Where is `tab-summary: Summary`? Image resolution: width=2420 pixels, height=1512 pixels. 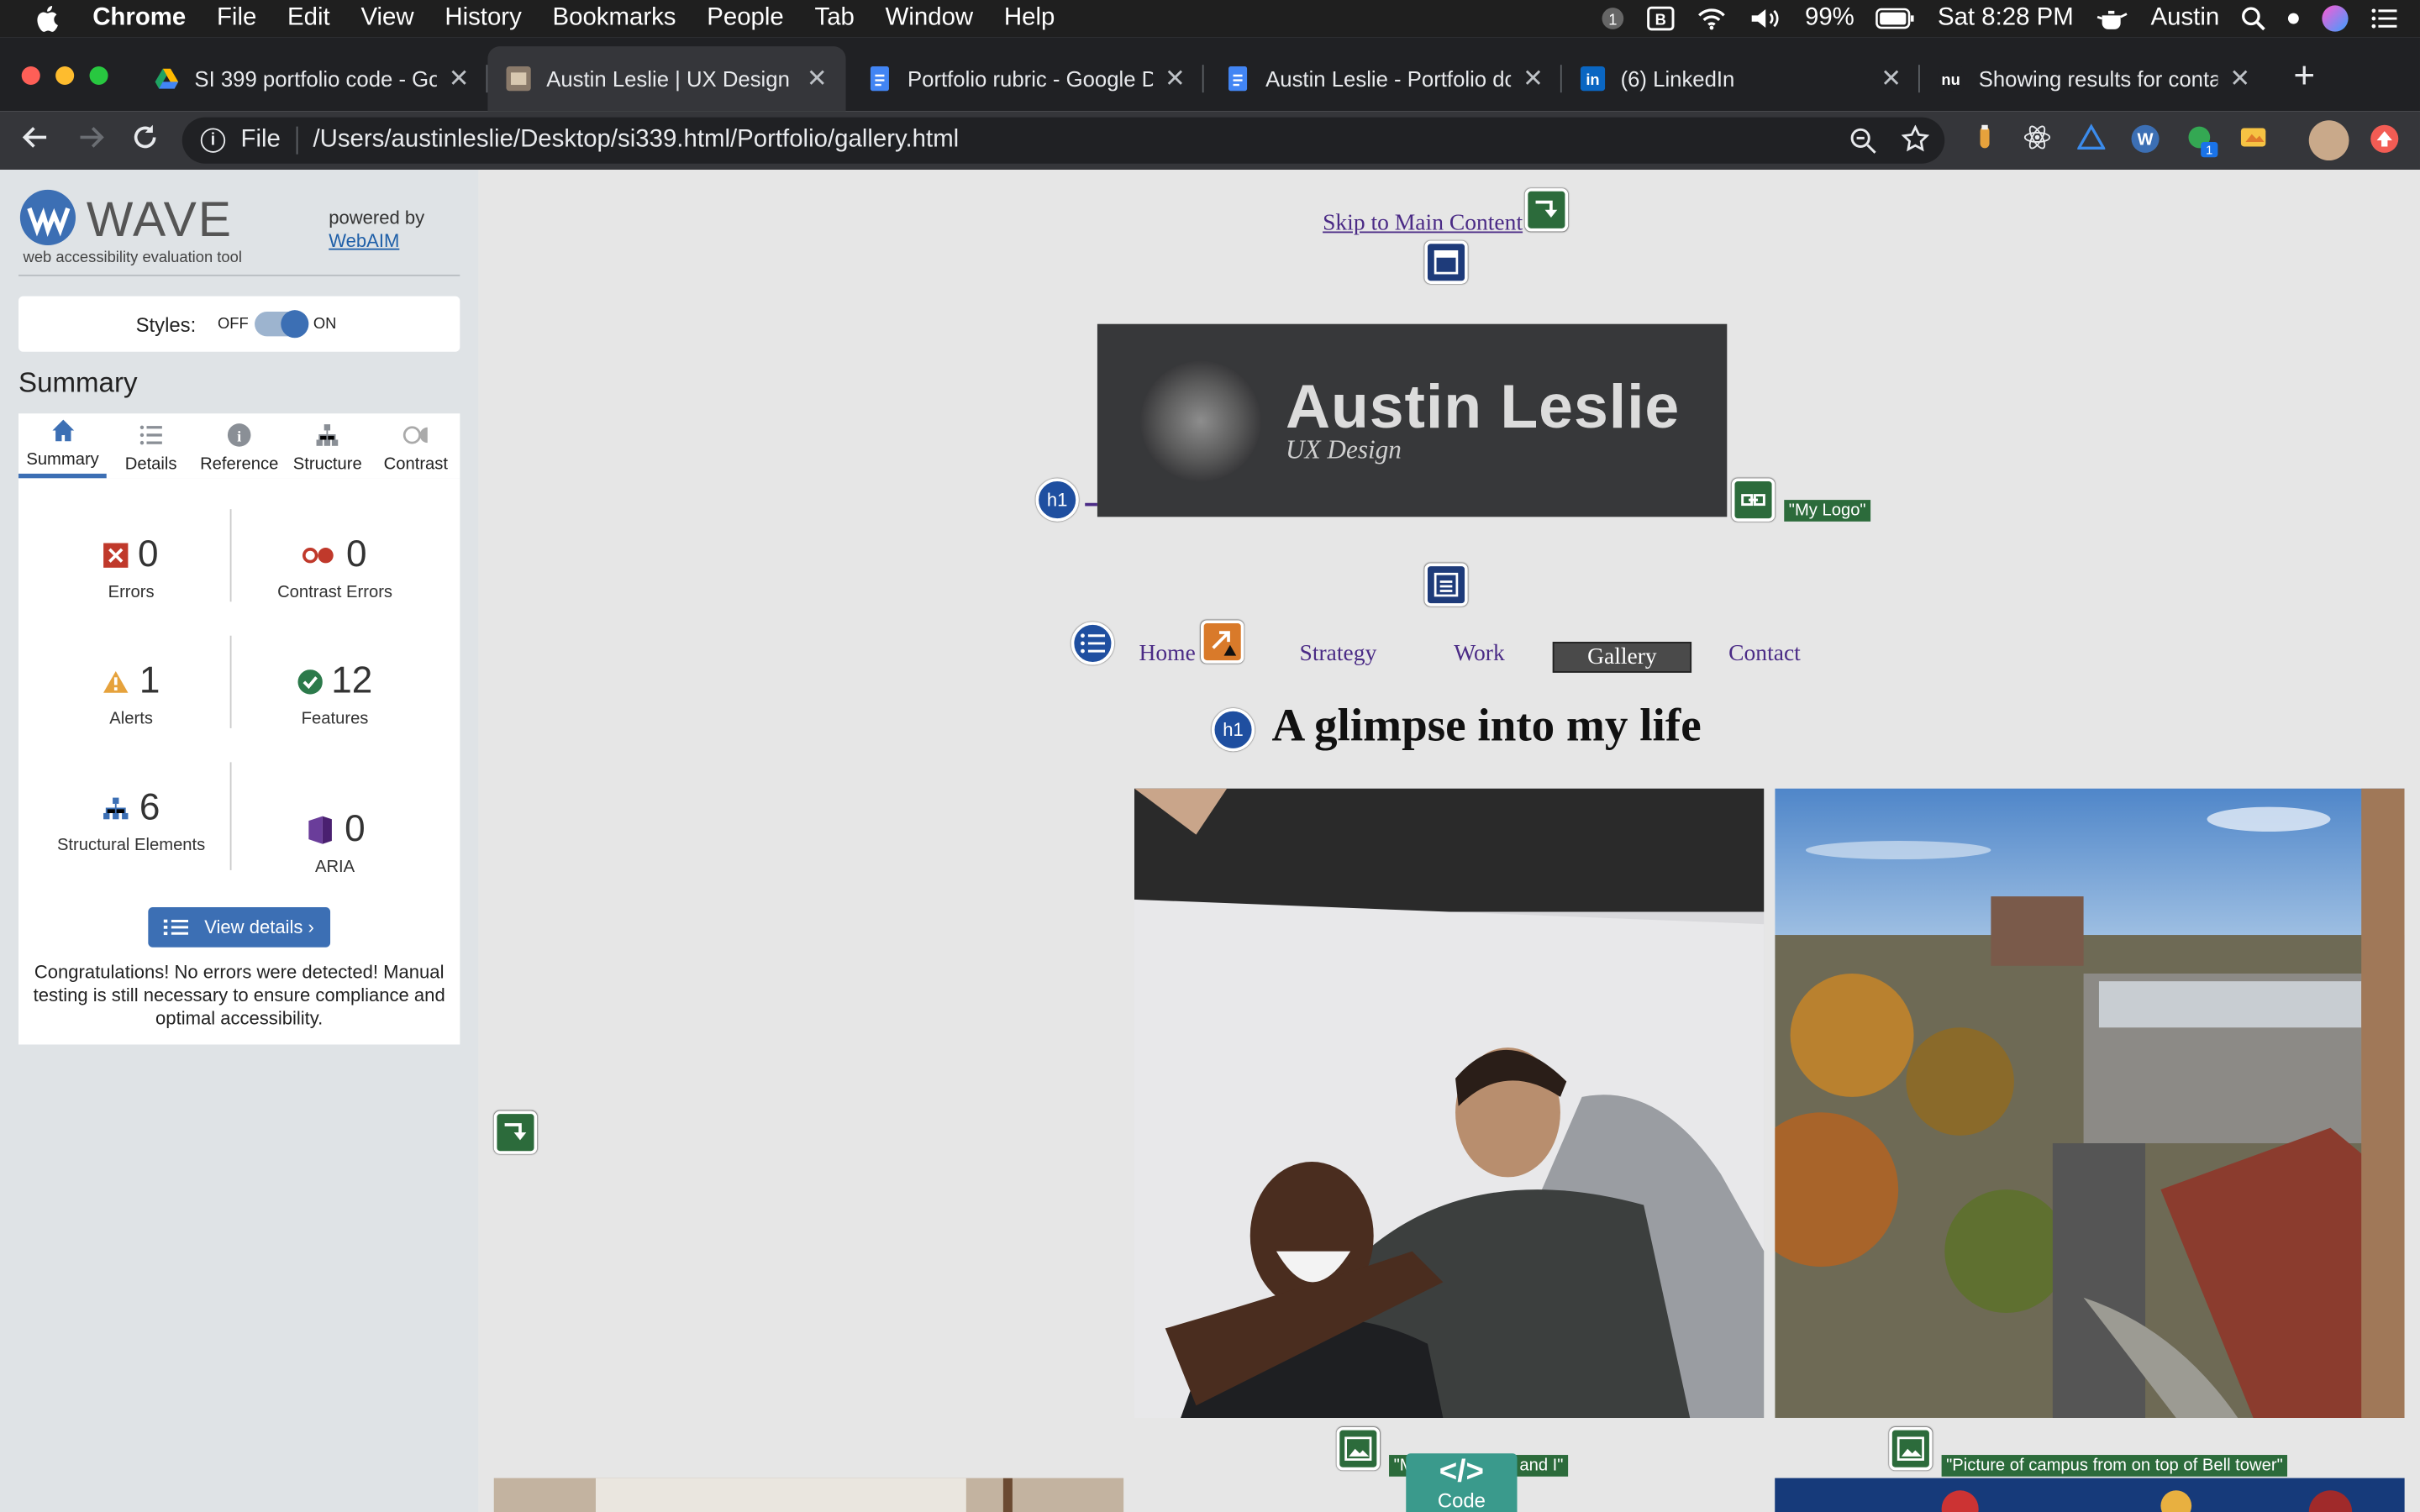
tab-summary: Summary is located at coordinates (63, 446).